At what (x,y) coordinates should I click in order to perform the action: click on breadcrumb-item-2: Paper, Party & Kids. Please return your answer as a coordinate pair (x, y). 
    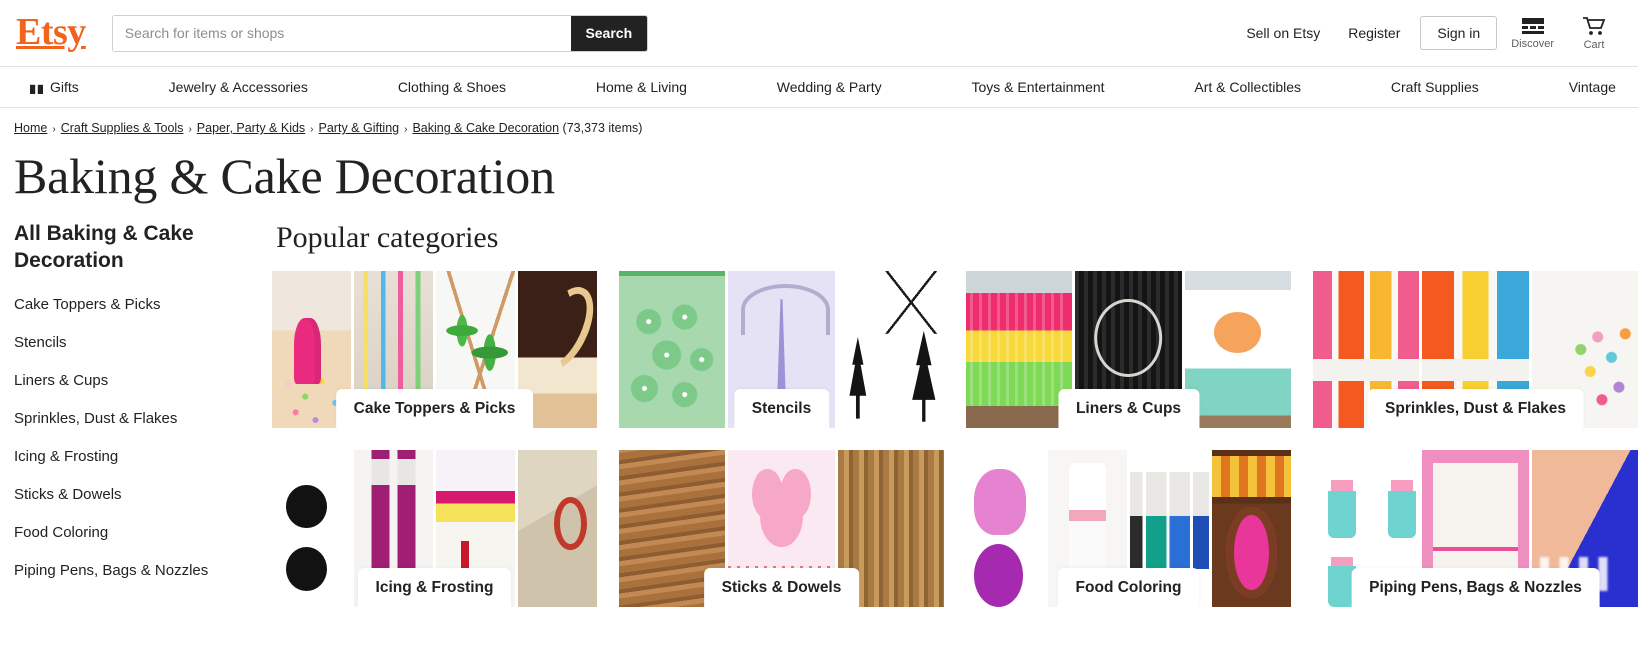
    Looking at the image, I should click on (251, 128).